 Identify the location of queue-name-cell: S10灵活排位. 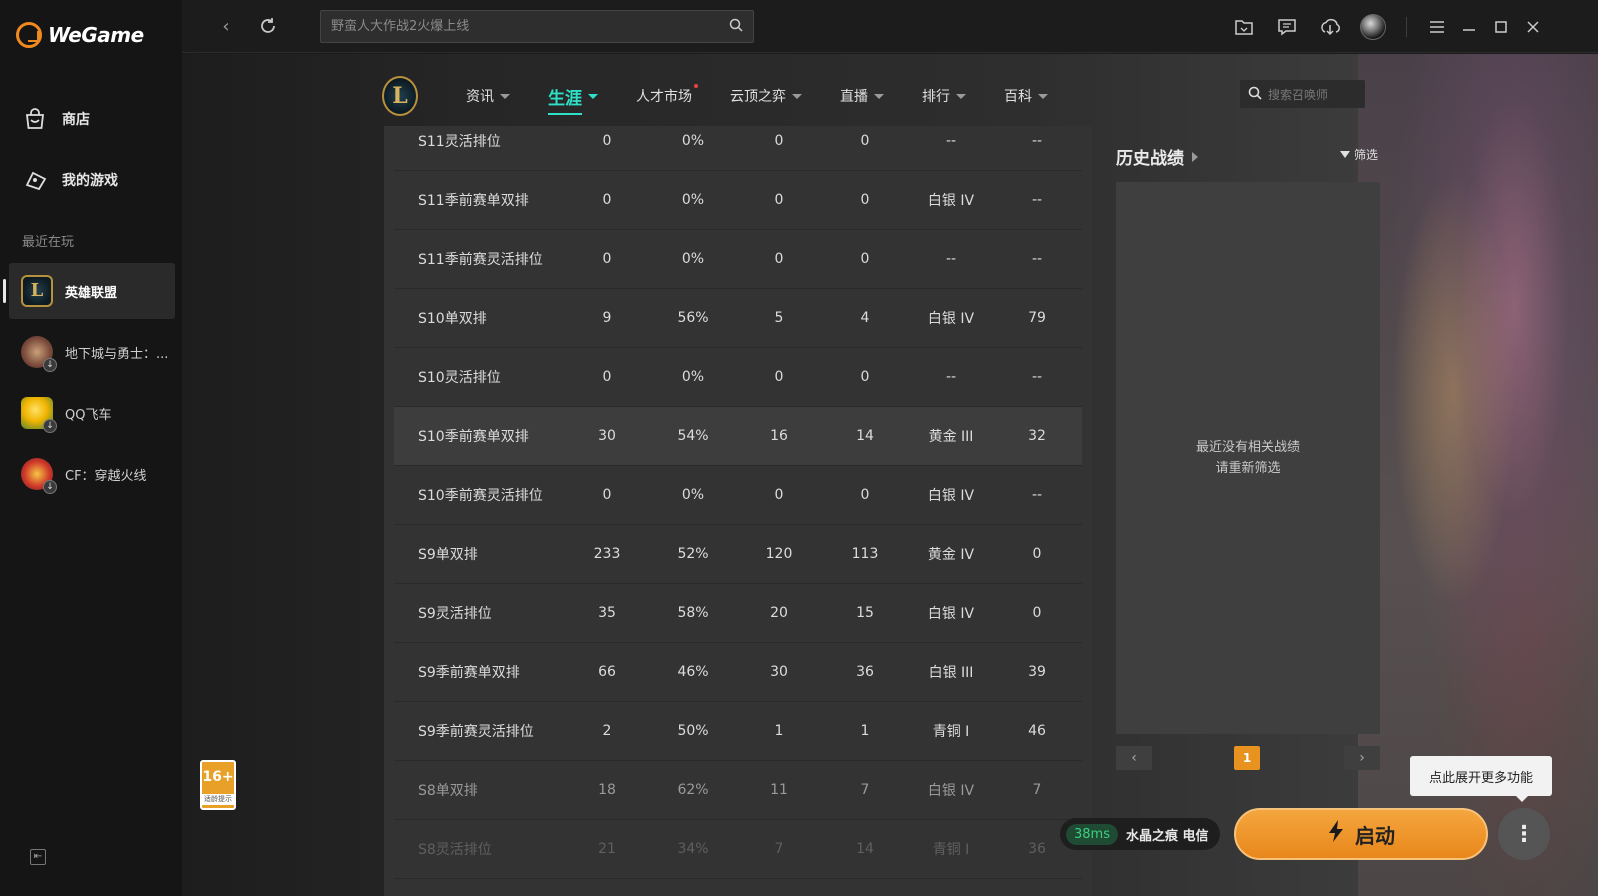
(459, 378).